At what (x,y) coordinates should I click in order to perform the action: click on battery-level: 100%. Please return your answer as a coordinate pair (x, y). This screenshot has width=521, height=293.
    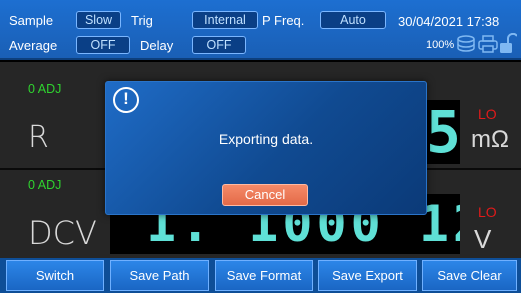
    Looking at the image, I should click on (440, 45).